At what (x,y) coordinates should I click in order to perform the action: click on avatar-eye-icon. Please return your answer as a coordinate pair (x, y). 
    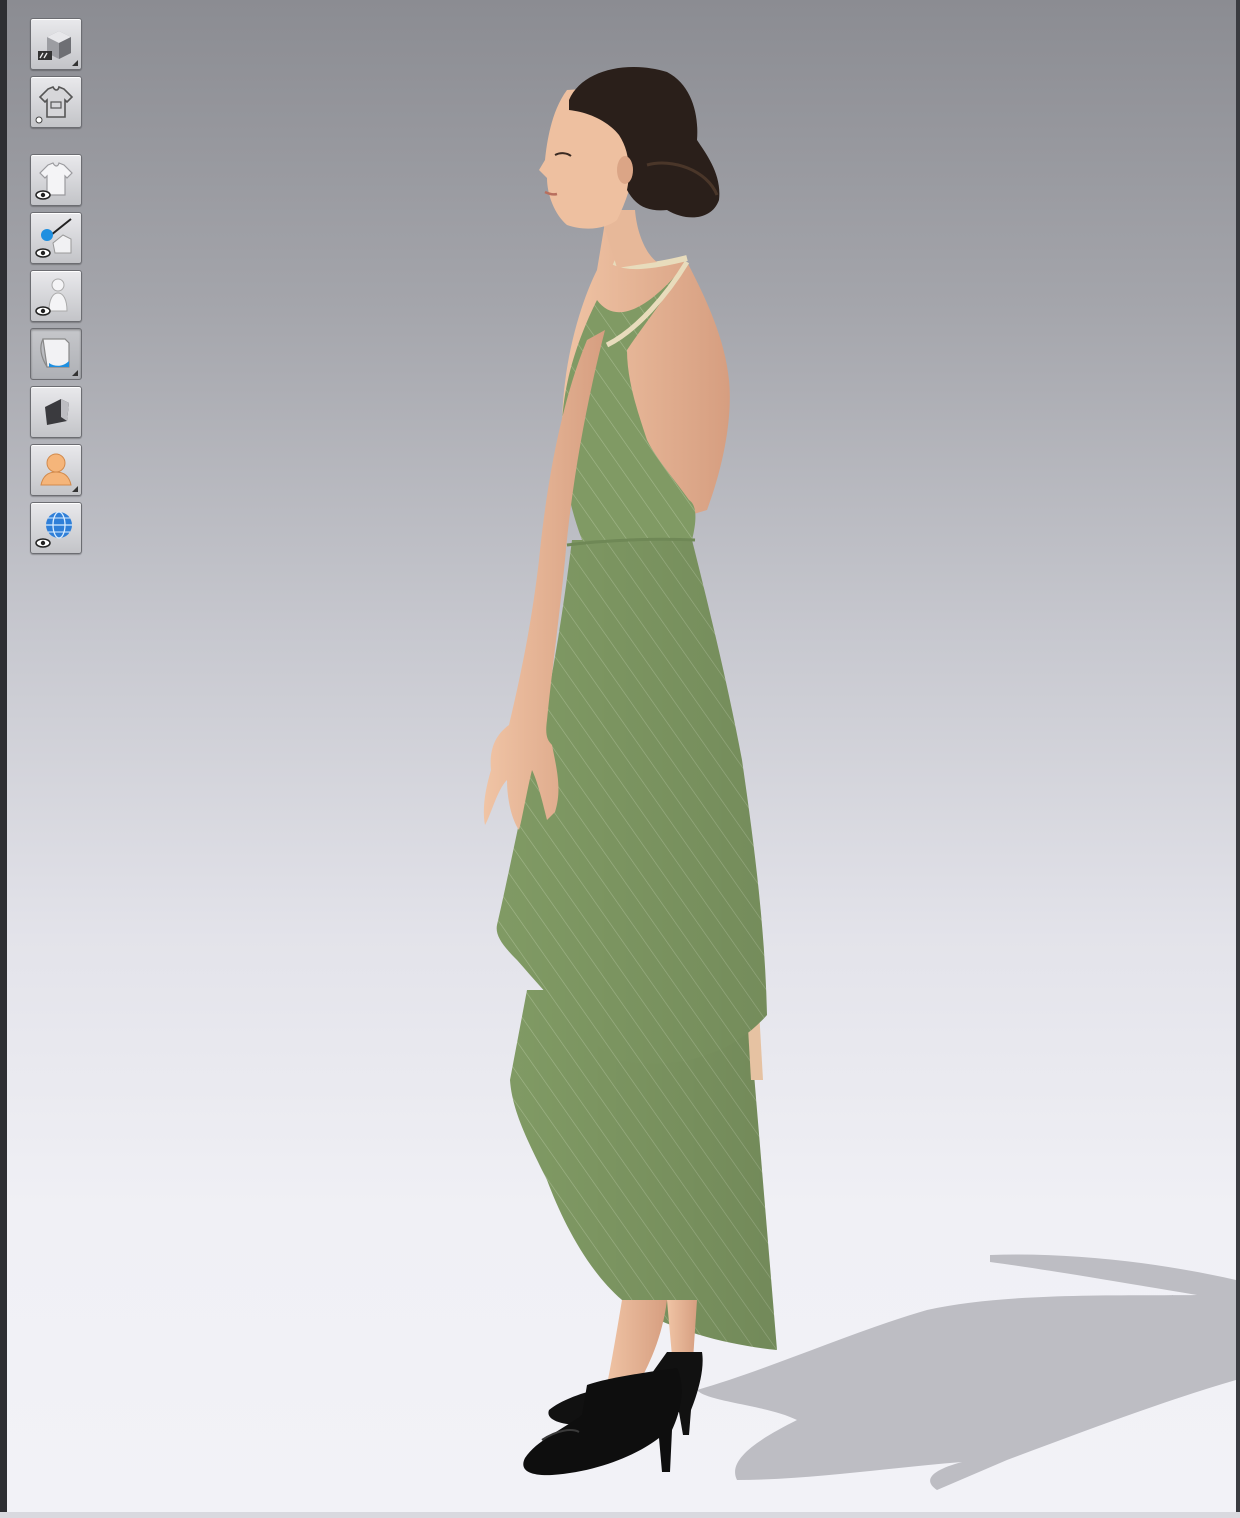
    Looking at the image, I should click on (51, 297).